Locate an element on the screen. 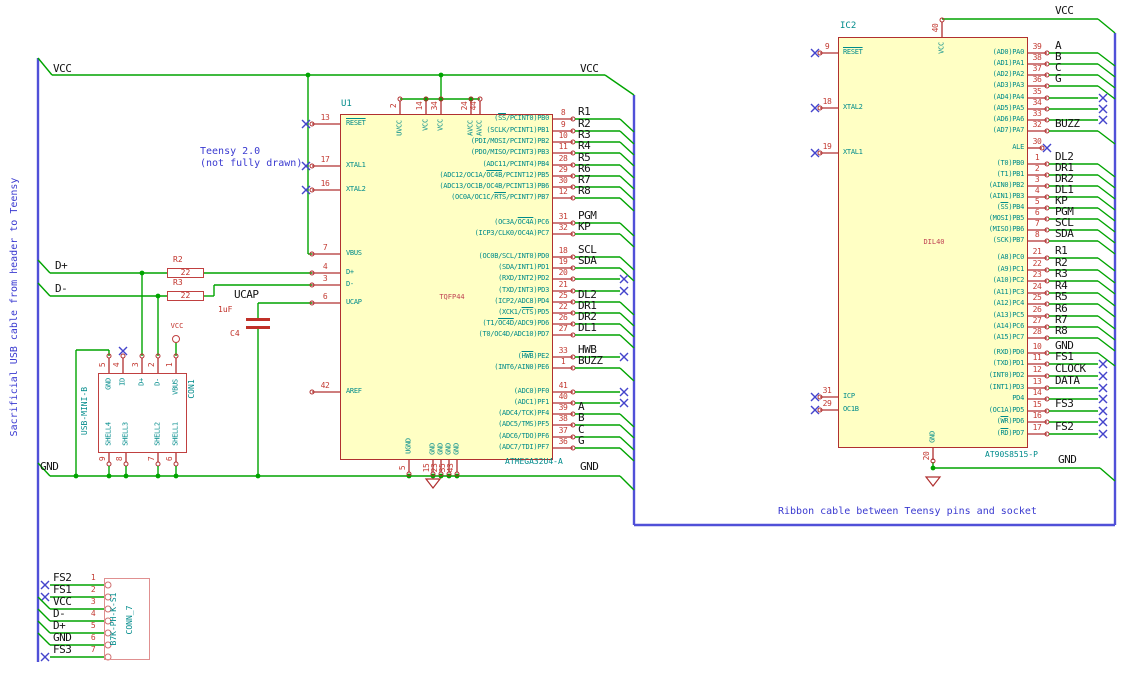 The height and width of the screenshot is (690, 1131). pin-name: VBUS is located at coordinates (175, 386).